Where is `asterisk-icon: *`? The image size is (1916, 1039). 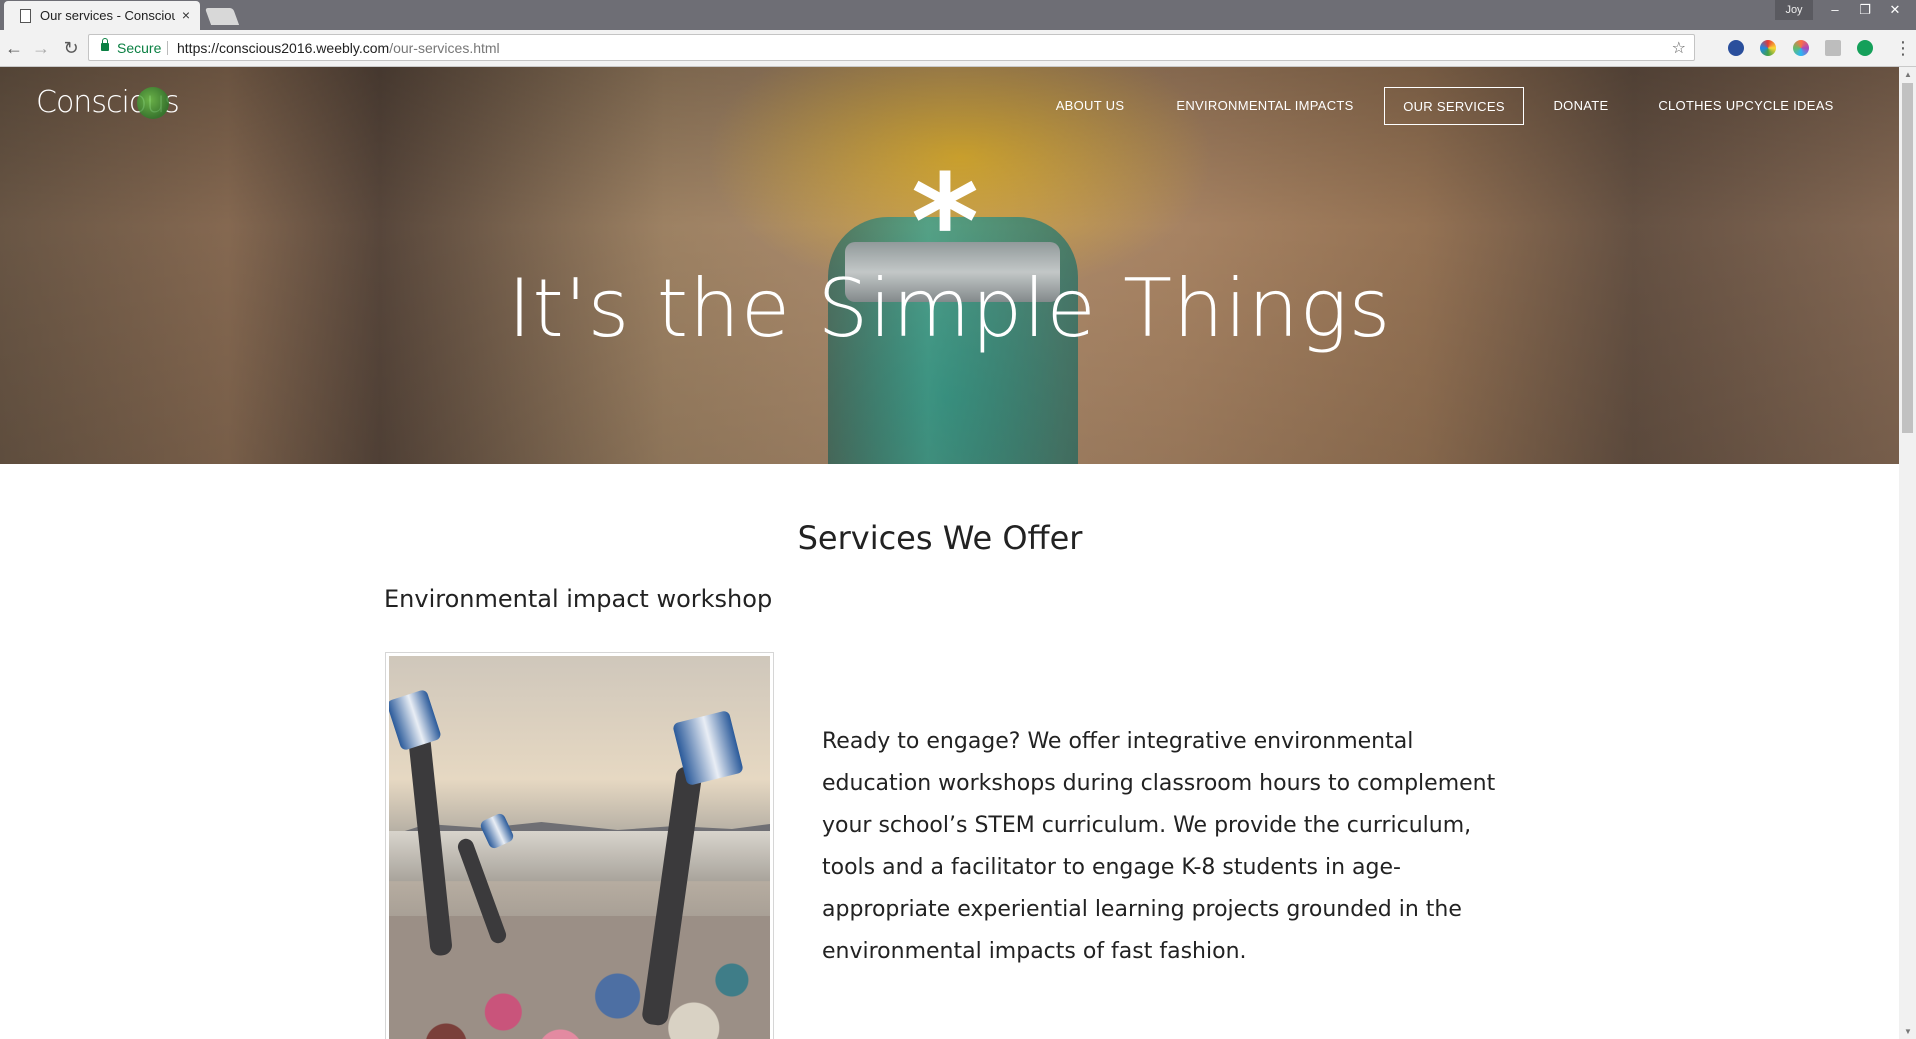 asterisk-icon: * is located at coordinates (945, 222).